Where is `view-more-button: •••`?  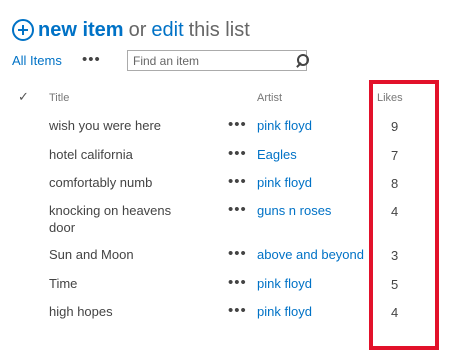 view-more-button: ••• is located at coordinates (91, 59).